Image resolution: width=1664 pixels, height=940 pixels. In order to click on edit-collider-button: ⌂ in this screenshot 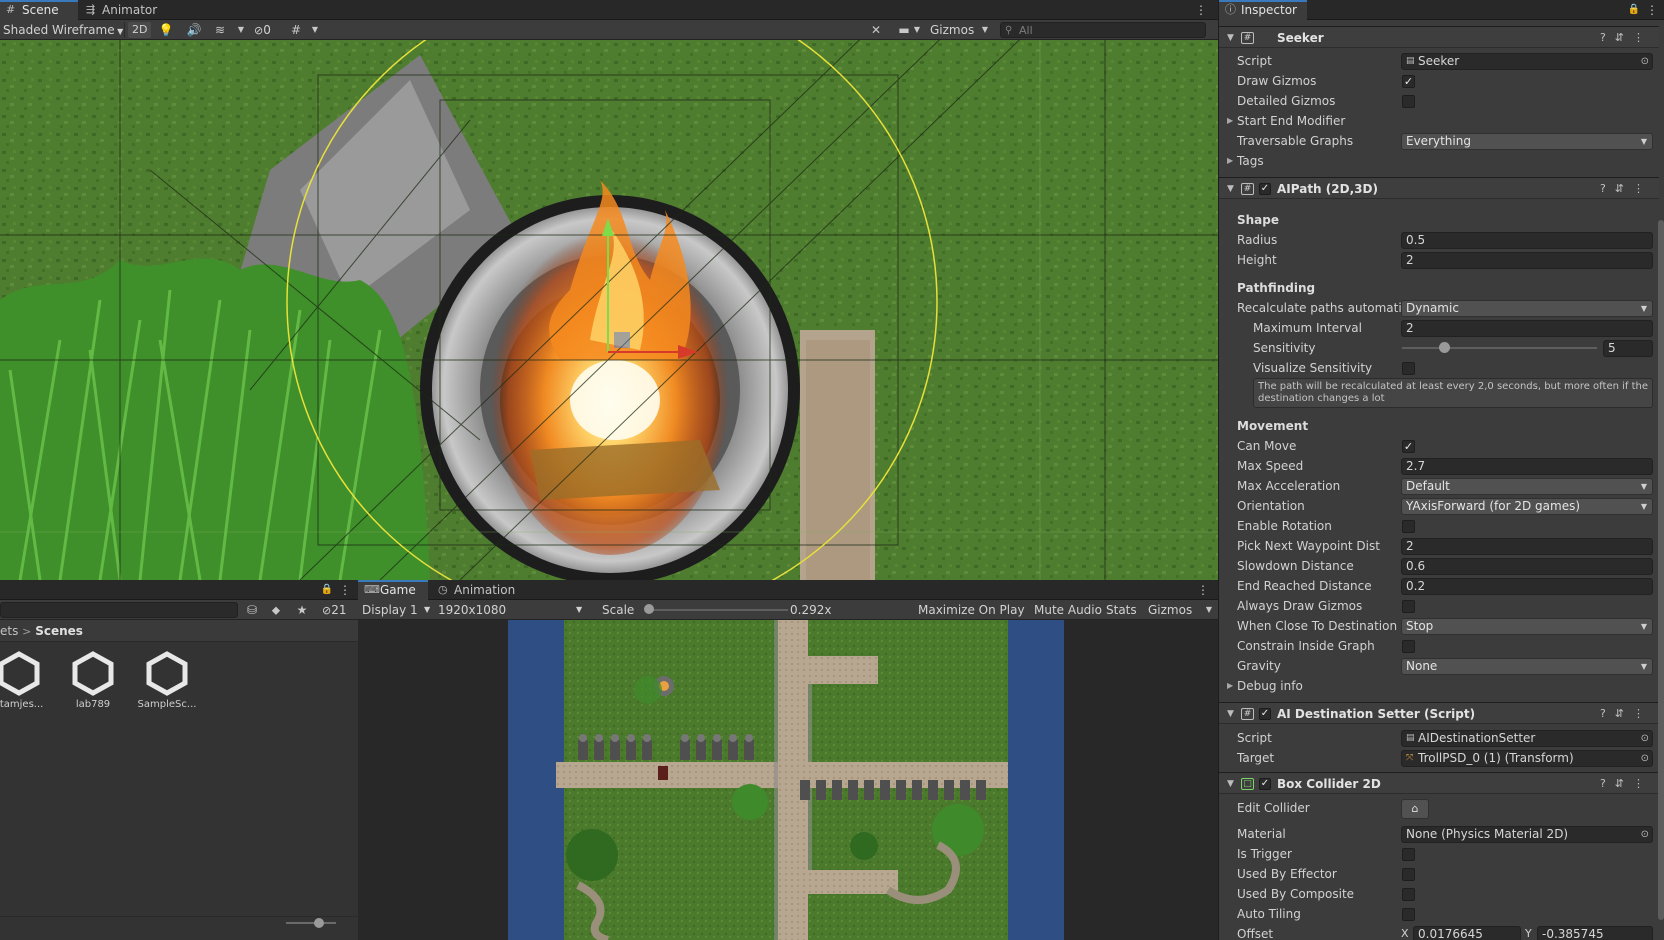, I will do `click(1415, 809)`.